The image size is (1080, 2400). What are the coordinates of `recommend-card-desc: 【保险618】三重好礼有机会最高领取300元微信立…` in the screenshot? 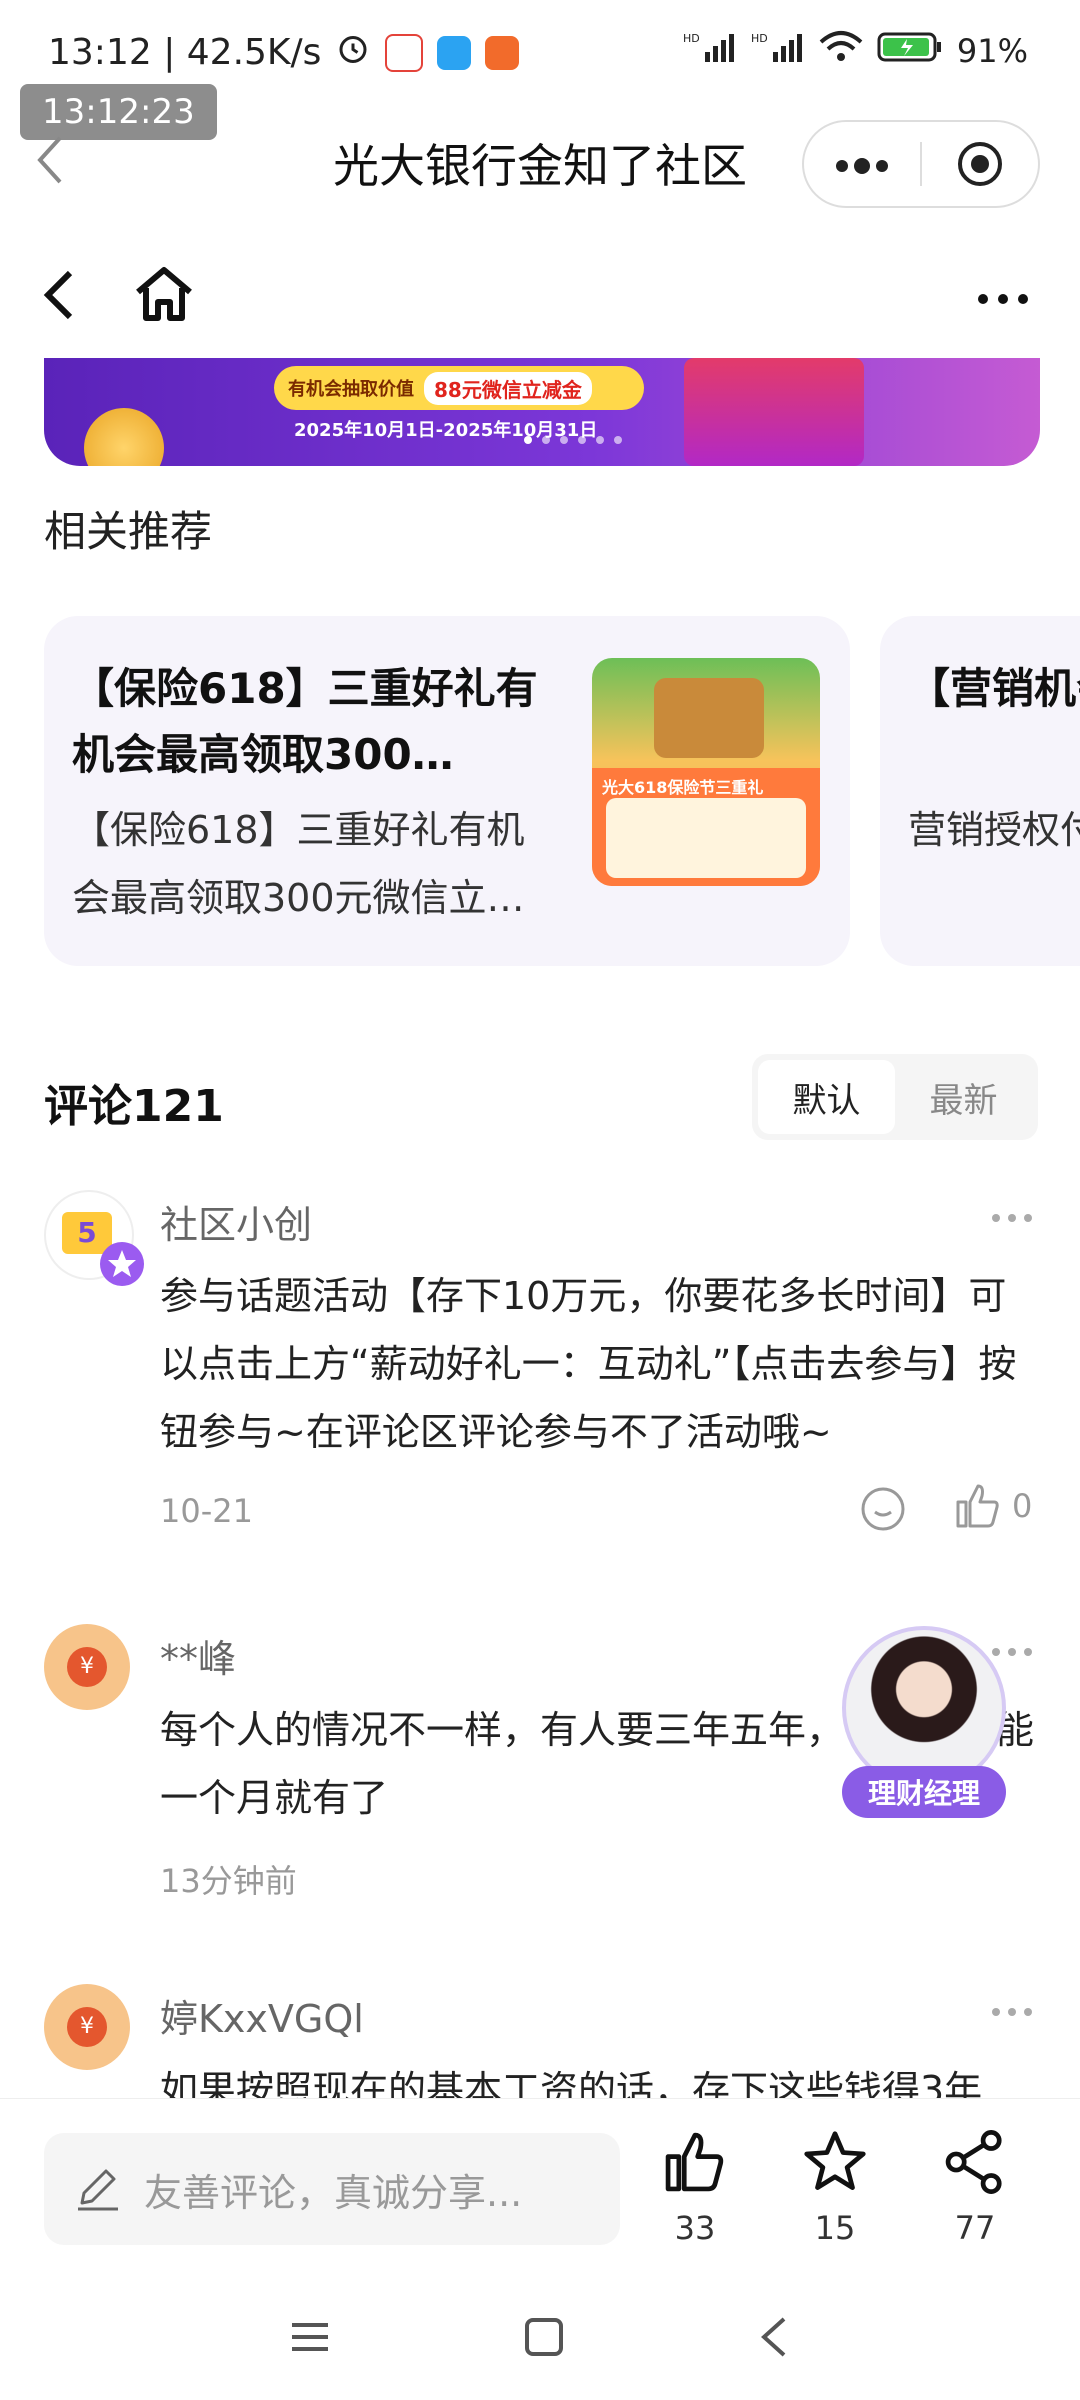 It's located at (298, 864).